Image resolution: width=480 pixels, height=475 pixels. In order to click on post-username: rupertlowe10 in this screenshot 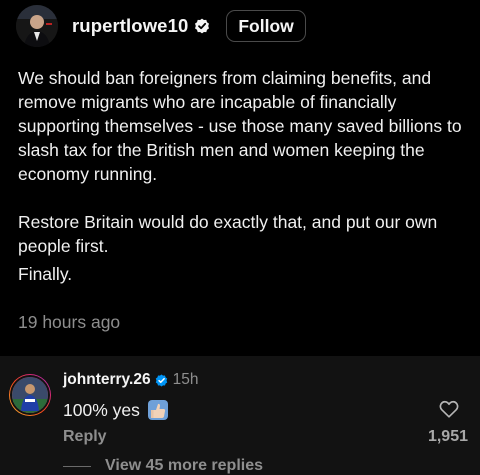, I will do `click(130, 26)`.